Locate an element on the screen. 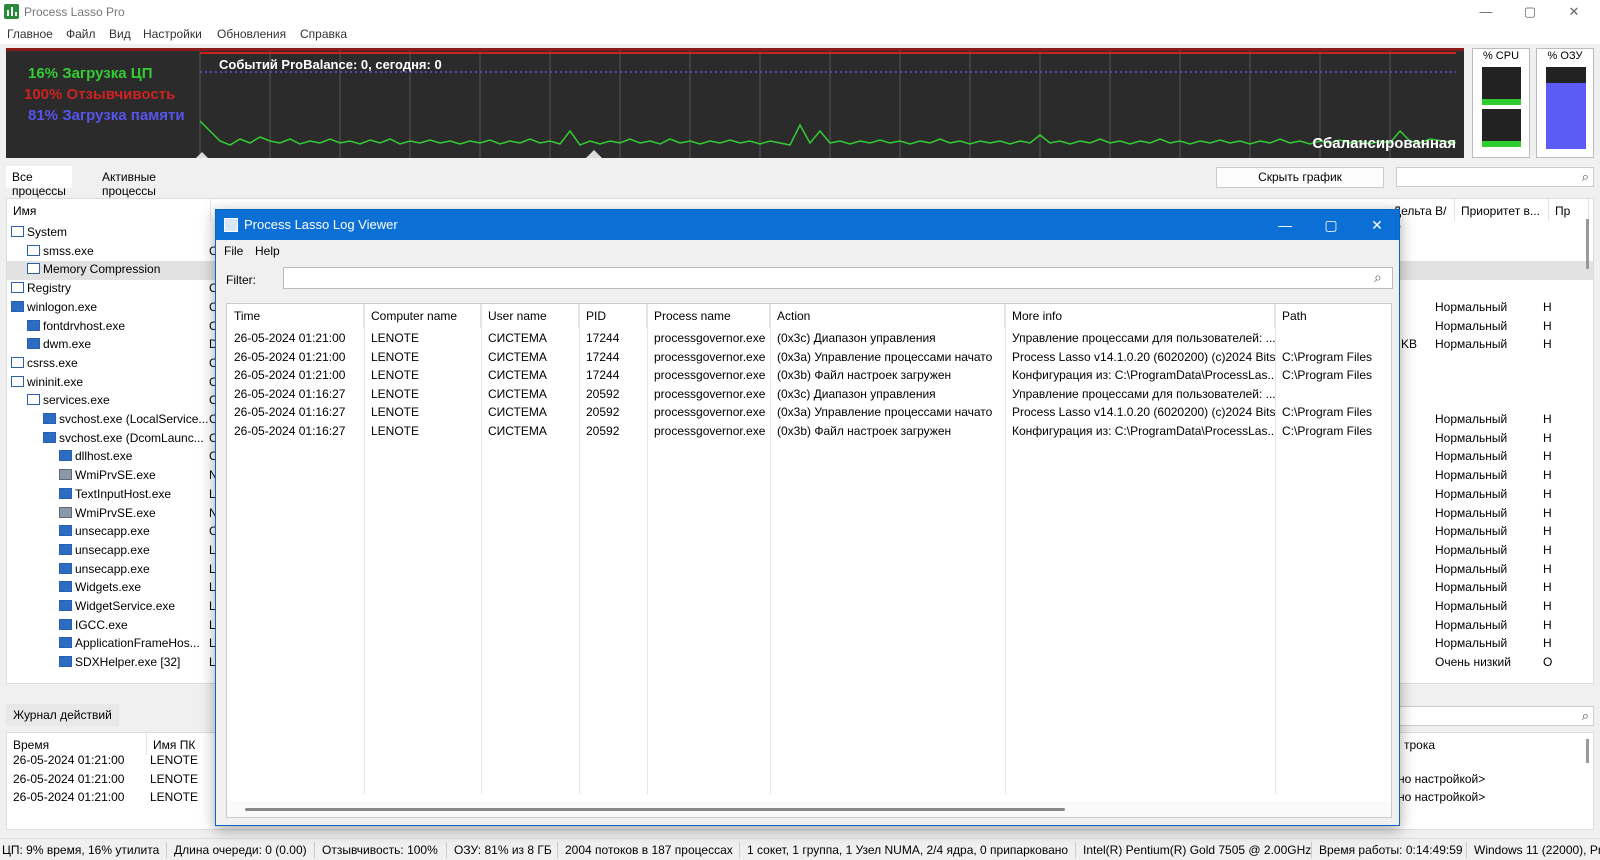 Image resolution: width=1600 pixels, height=860 pixels. log-col-header: User name is located at coordinates (530, 316).